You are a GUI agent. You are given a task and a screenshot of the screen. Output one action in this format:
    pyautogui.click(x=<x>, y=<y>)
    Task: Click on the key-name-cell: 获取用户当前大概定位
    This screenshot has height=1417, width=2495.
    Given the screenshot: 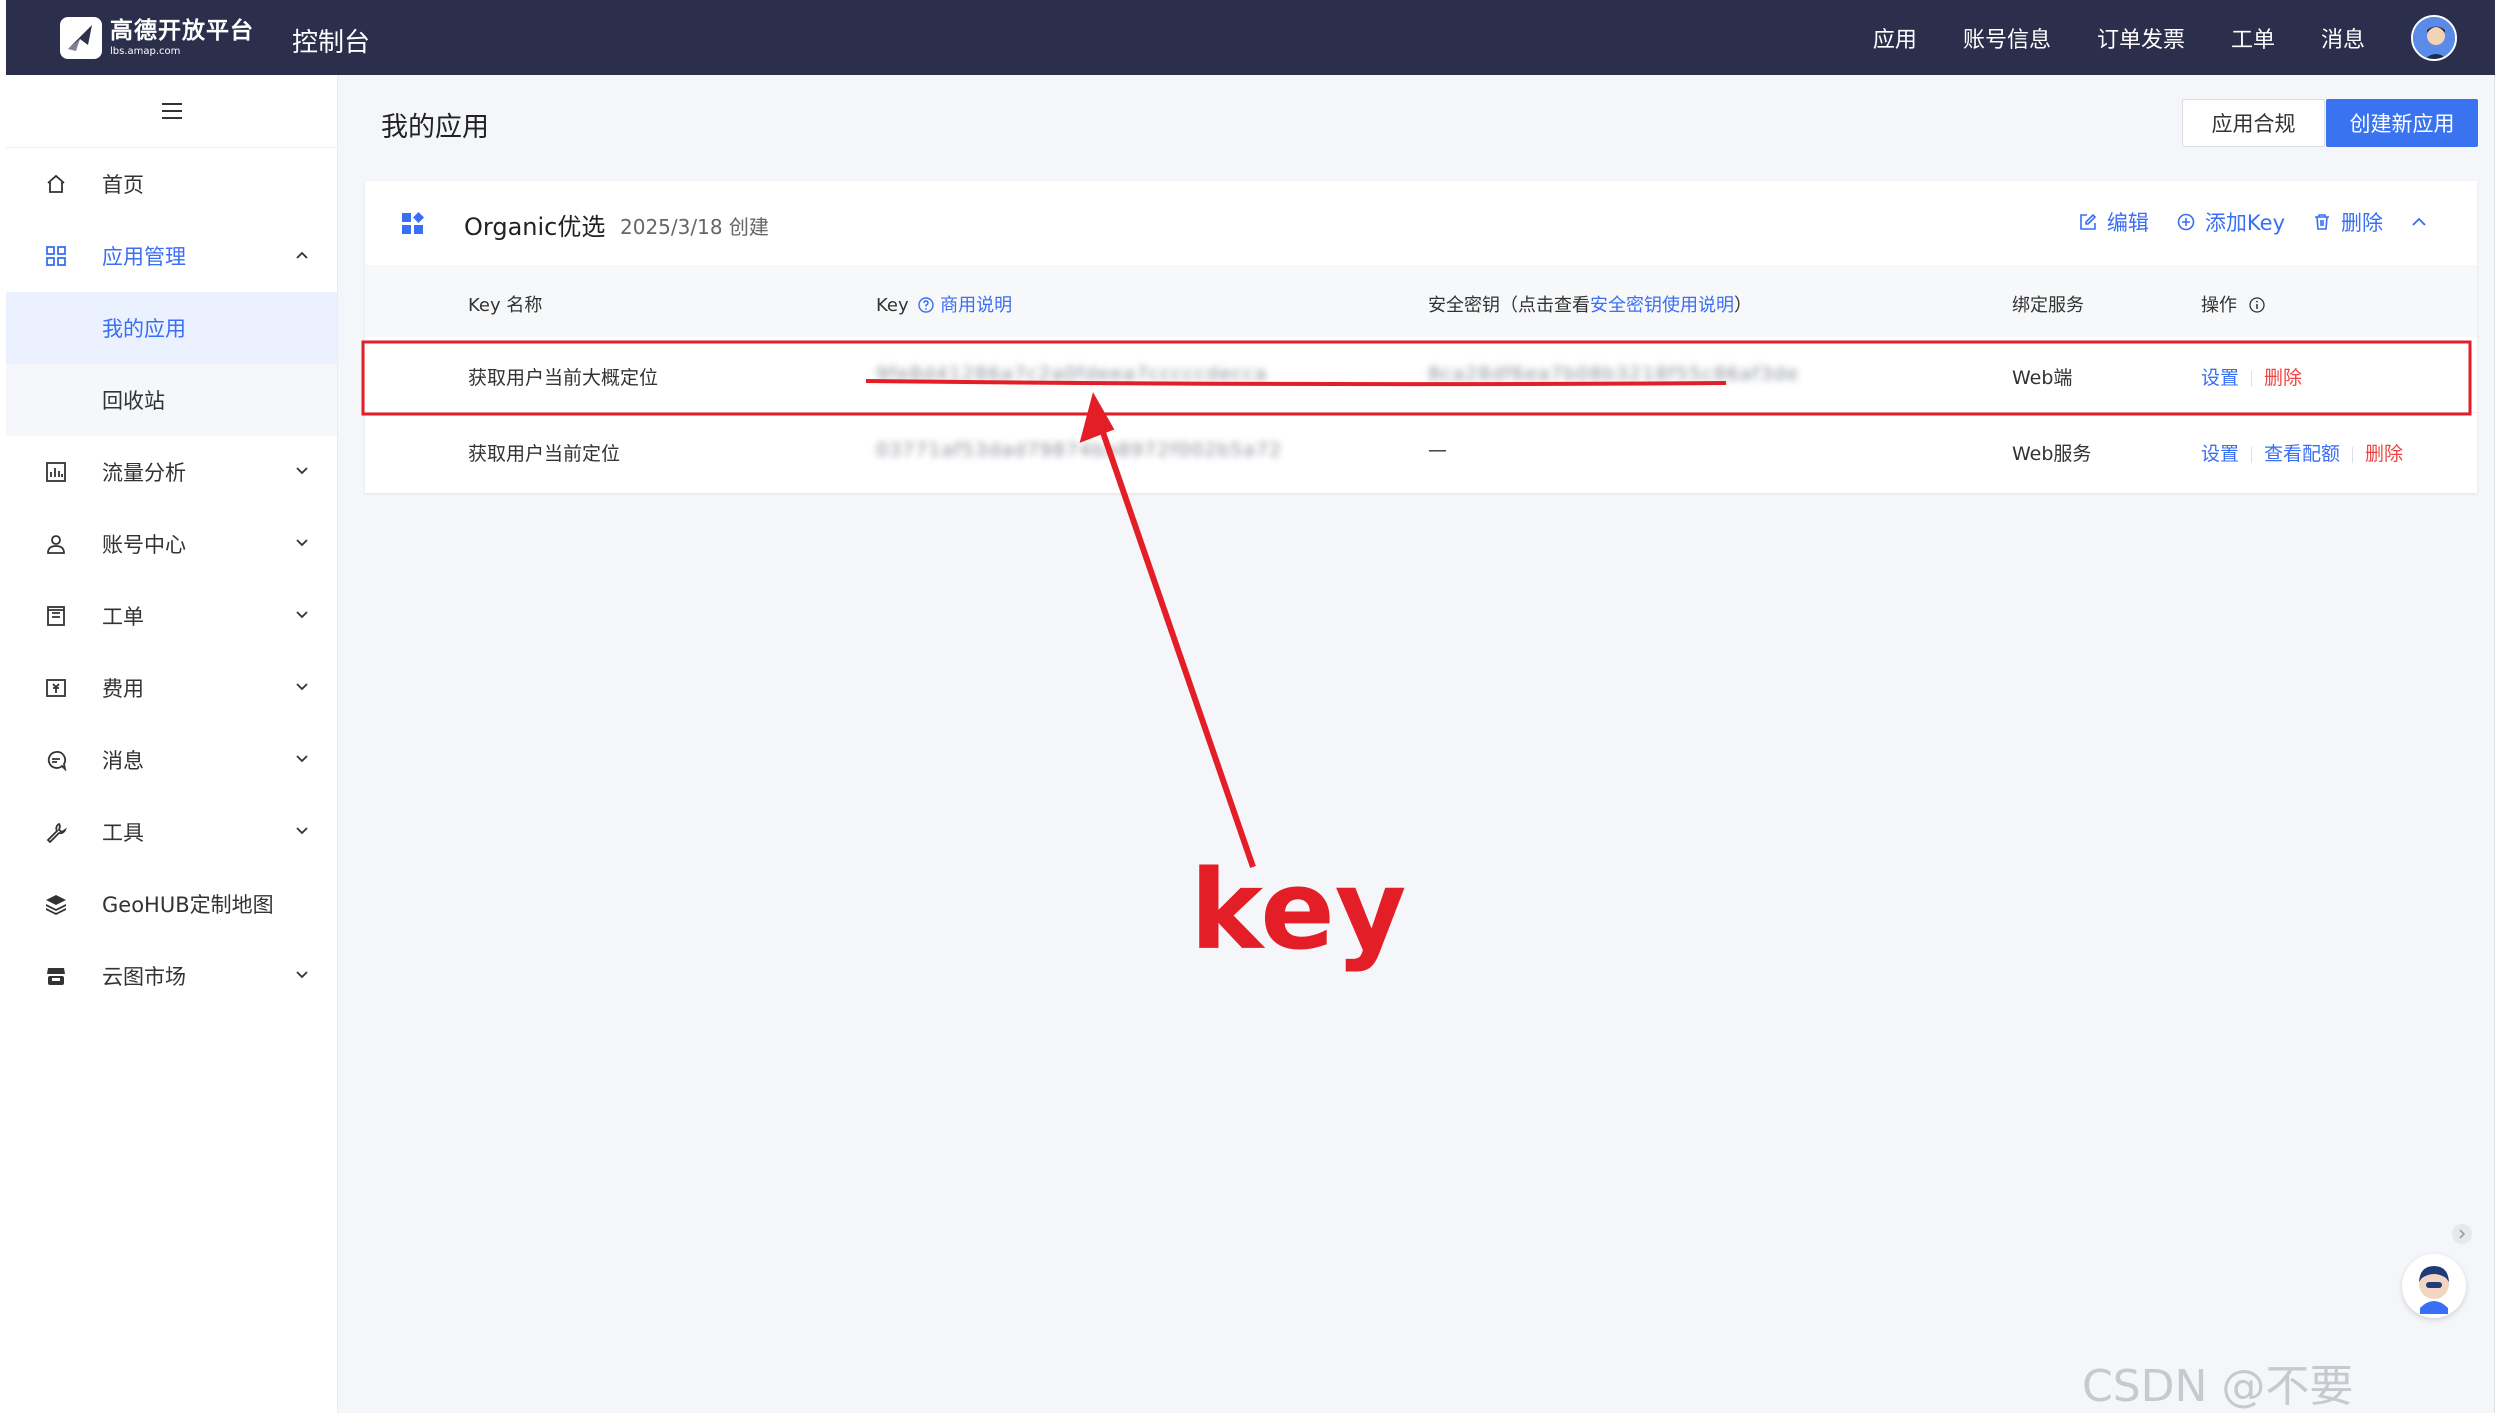 What is the action you would take?
    pyautogui.click(x=563, y=378)
    